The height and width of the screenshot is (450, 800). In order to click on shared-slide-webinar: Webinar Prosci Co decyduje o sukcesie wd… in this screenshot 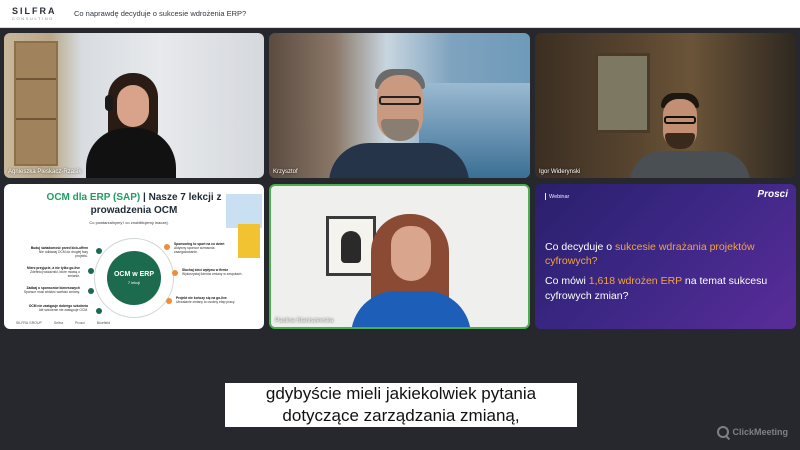, I will do `click(665, 256)`.